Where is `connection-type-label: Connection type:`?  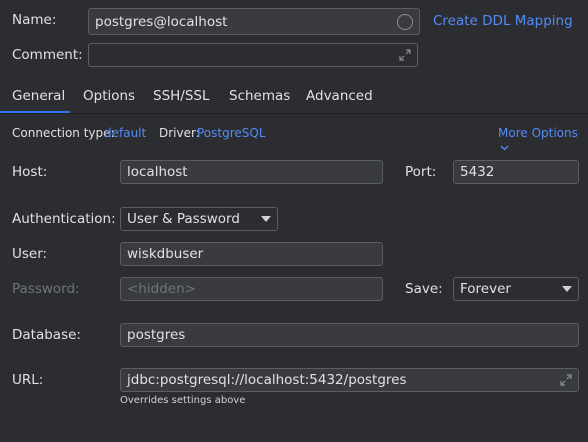
connection-type-label: Connection type: is located at coordinates (63, 133).